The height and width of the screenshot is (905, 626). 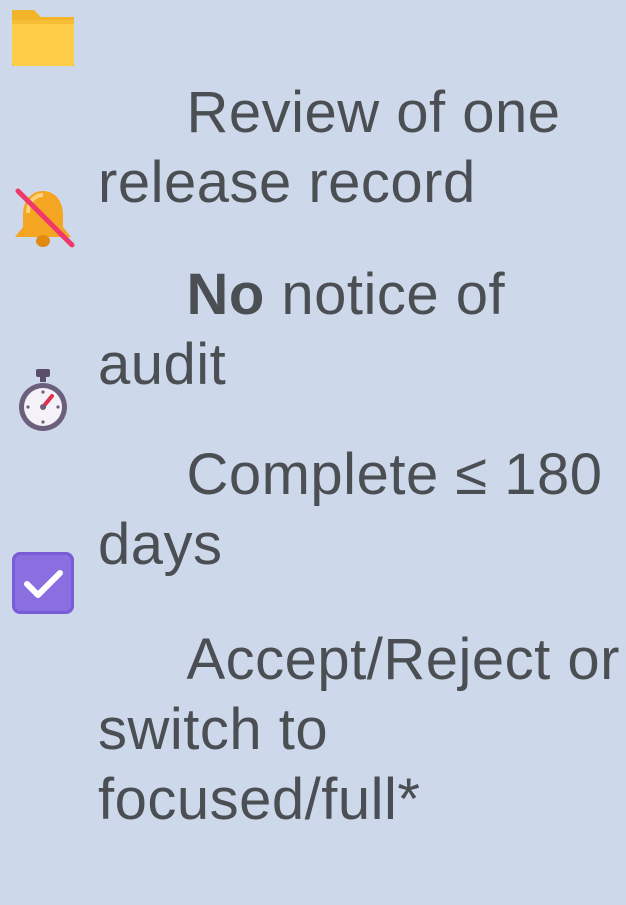 I want to click on item-bold-text: No, so click(x=225, y=294).